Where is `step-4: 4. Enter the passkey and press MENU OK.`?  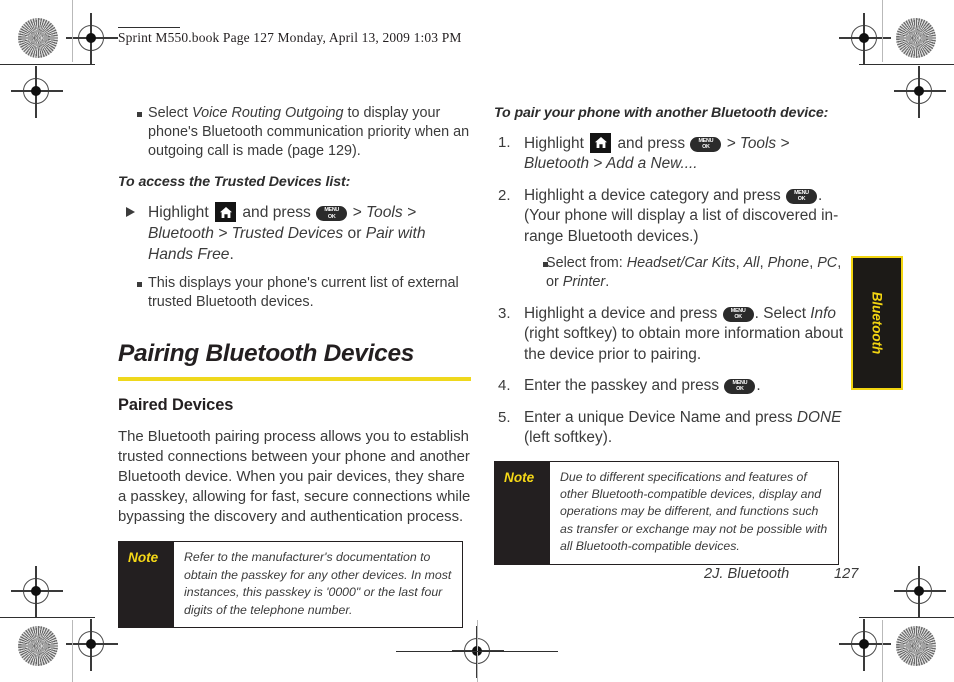
step-4: 4. Enter the passkey and press MENU OK. is located at coordinates (671, 386).